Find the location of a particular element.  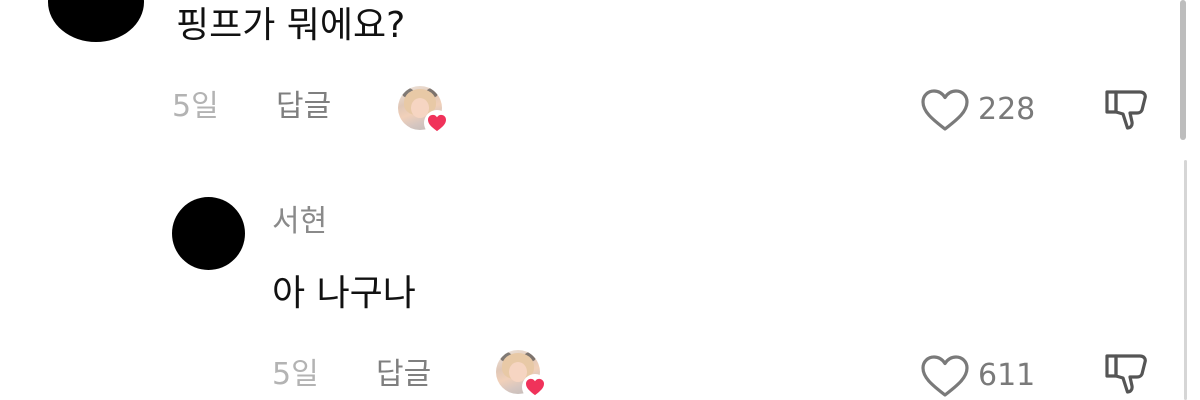

commenter-avatar is located at coordinates (96, 21).